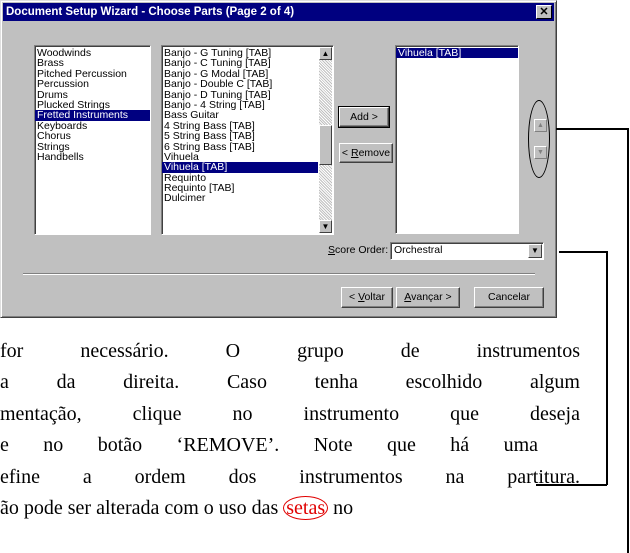 Image resolution: width=630 pixels, height=553 pixels. I want to click on cancel-button-label: Cancelar, so click(509, 297).